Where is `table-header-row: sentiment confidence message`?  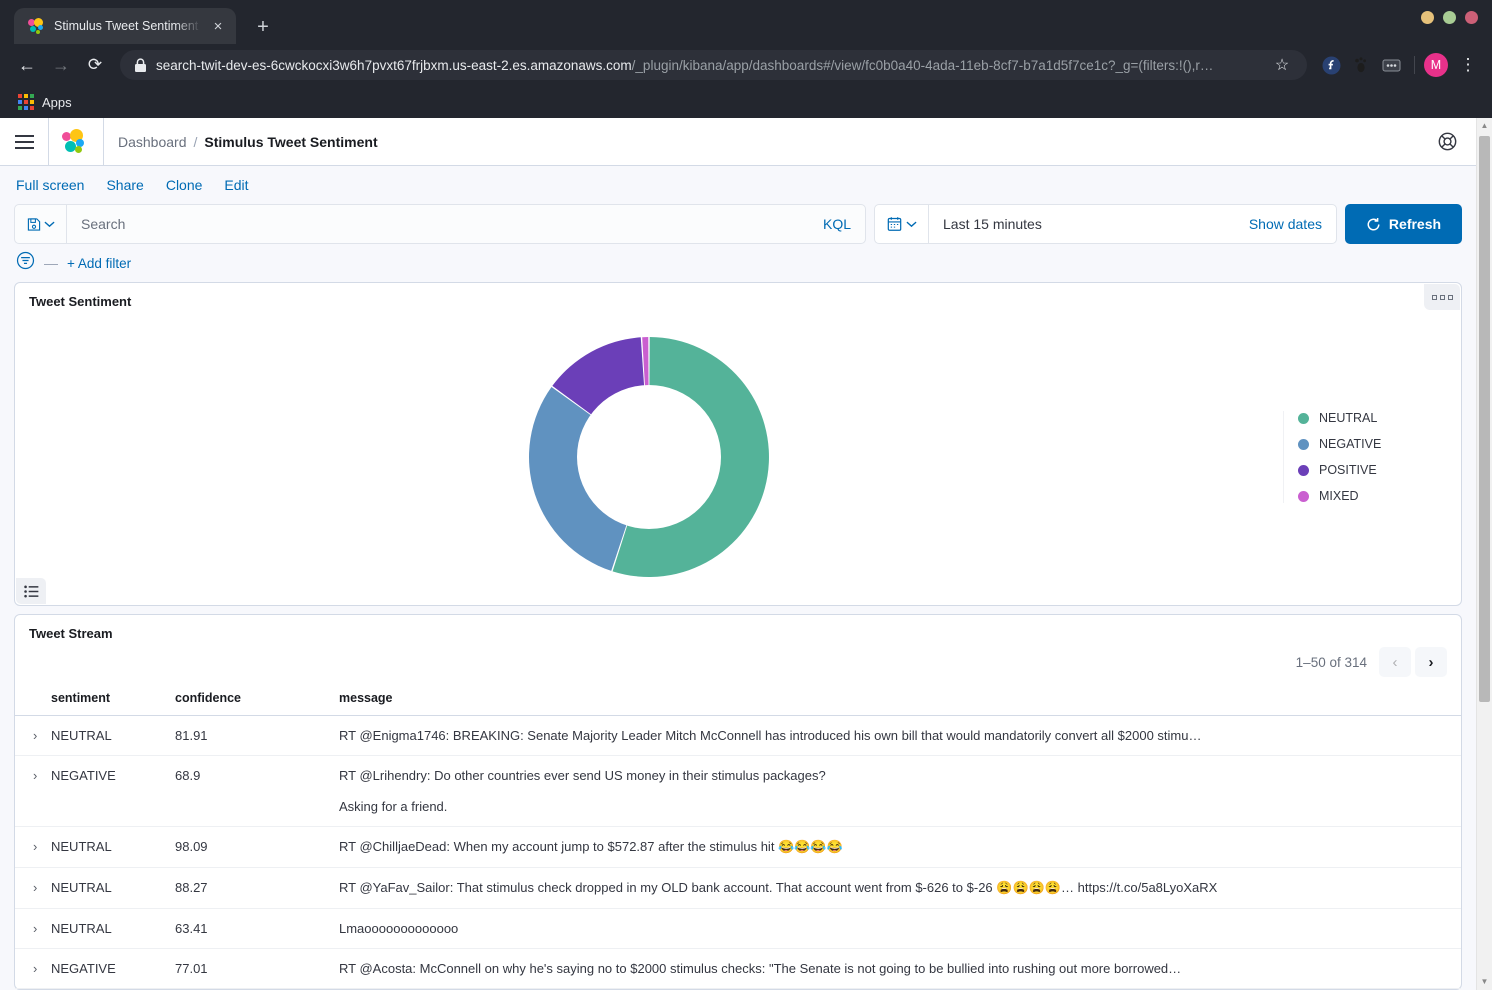
table-header-row: sentiment confidence message is located at coordinates (738, 698).